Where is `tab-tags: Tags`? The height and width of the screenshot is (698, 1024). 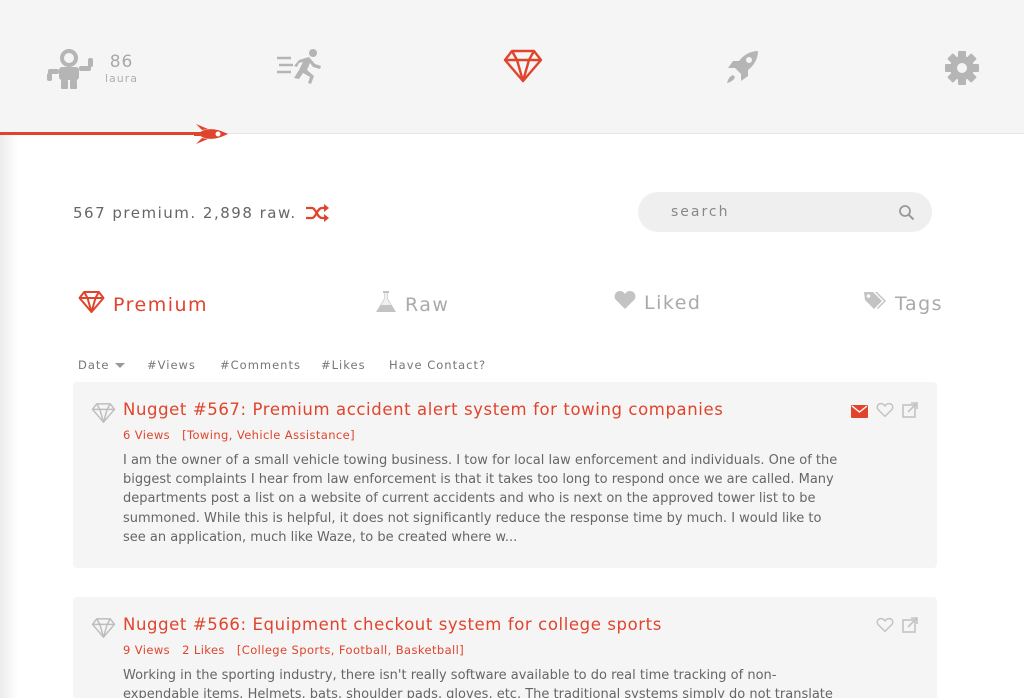 tab-tags: Tags is located at coordinates (903, 303).